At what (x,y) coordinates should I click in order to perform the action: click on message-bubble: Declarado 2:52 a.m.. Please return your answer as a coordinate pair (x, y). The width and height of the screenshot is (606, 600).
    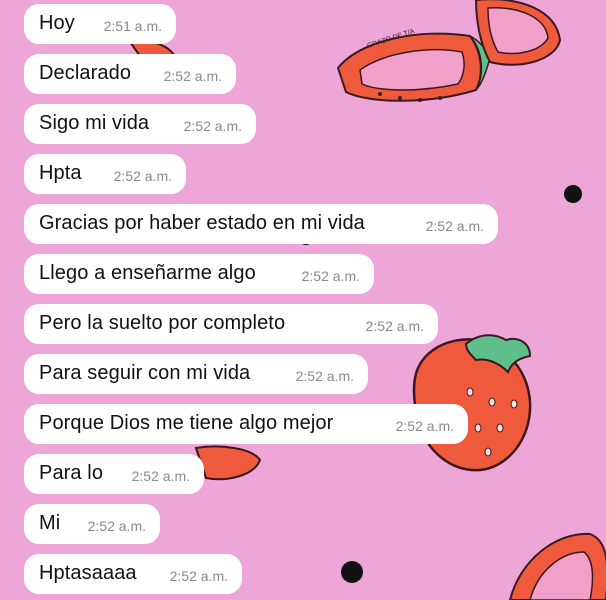
    Looking at the image, I should click on (130, 74).